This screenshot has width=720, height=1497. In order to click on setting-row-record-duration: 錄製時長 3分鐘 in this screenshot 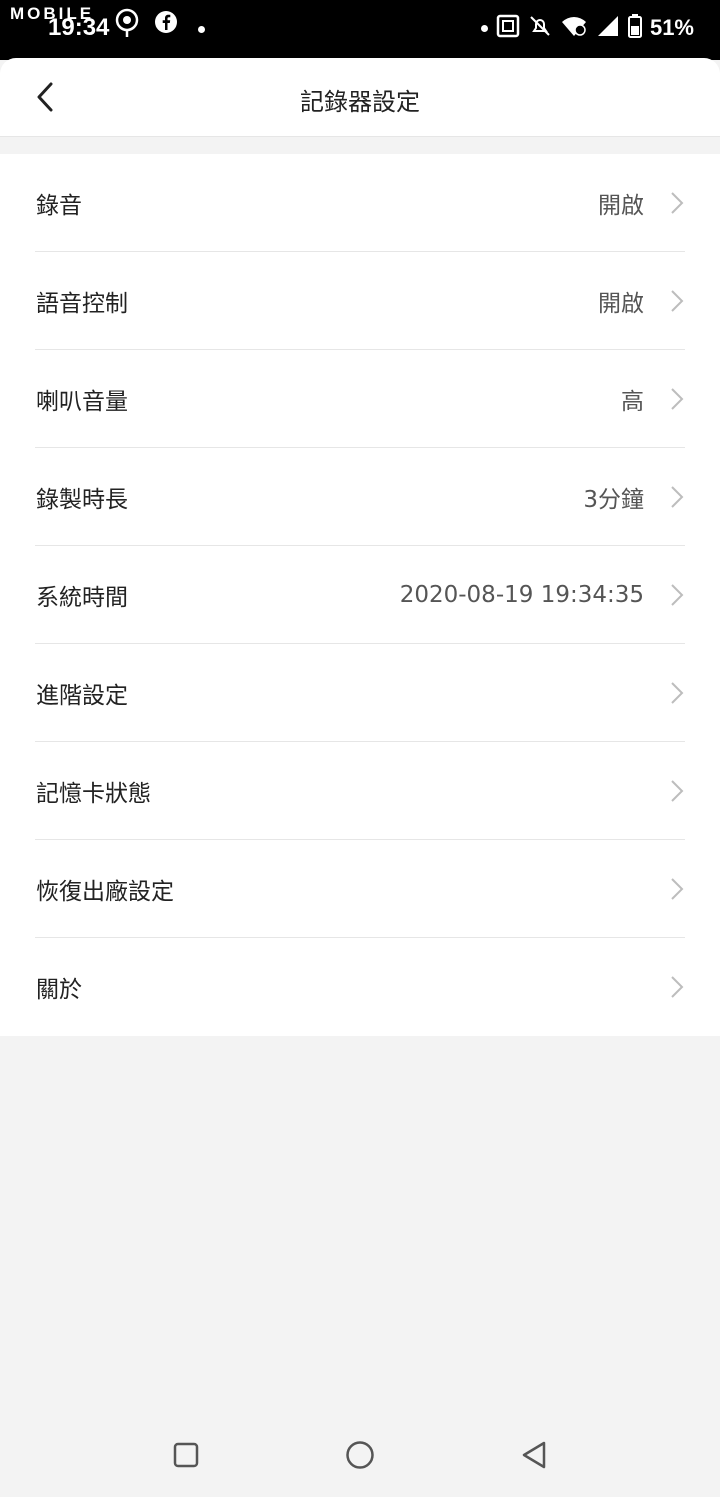, I will do `click(360, 497)`.